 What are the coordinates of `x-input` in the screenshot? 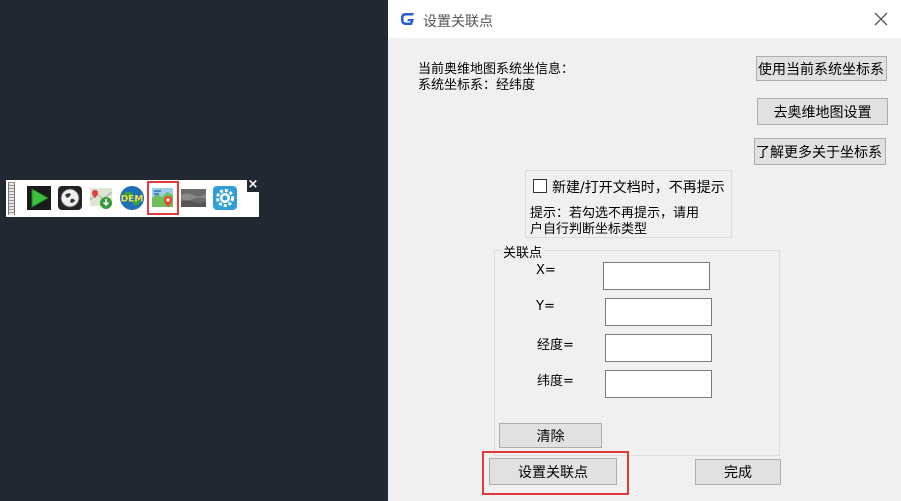 It's located at (656, 276).